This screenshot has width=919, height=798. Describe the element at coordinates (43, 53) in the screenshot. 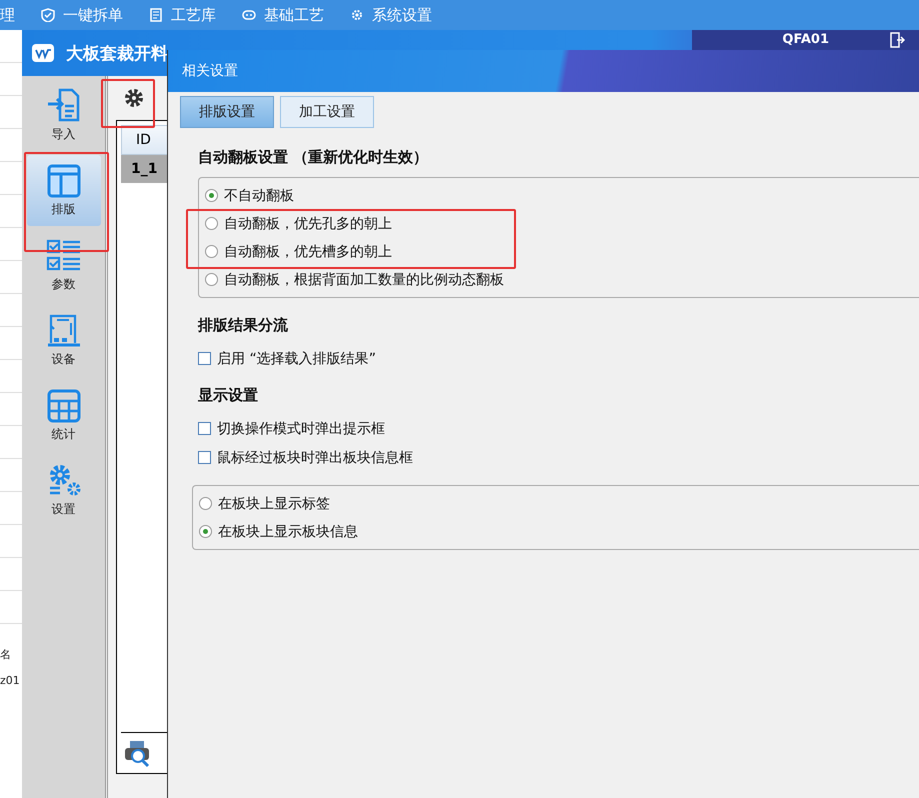

I see `logo-icon` at that location.